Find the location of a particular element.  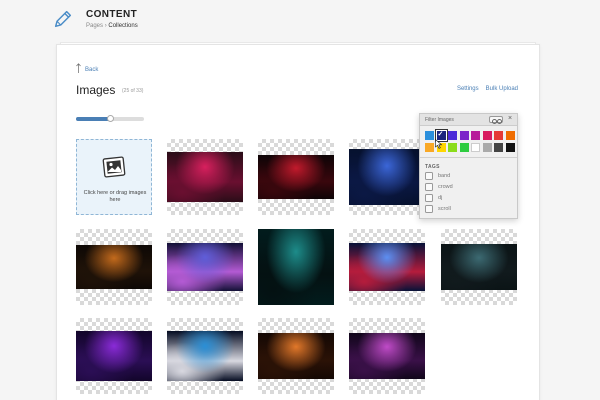

thumbnail-size-slider is located at coordinates (110, 118).